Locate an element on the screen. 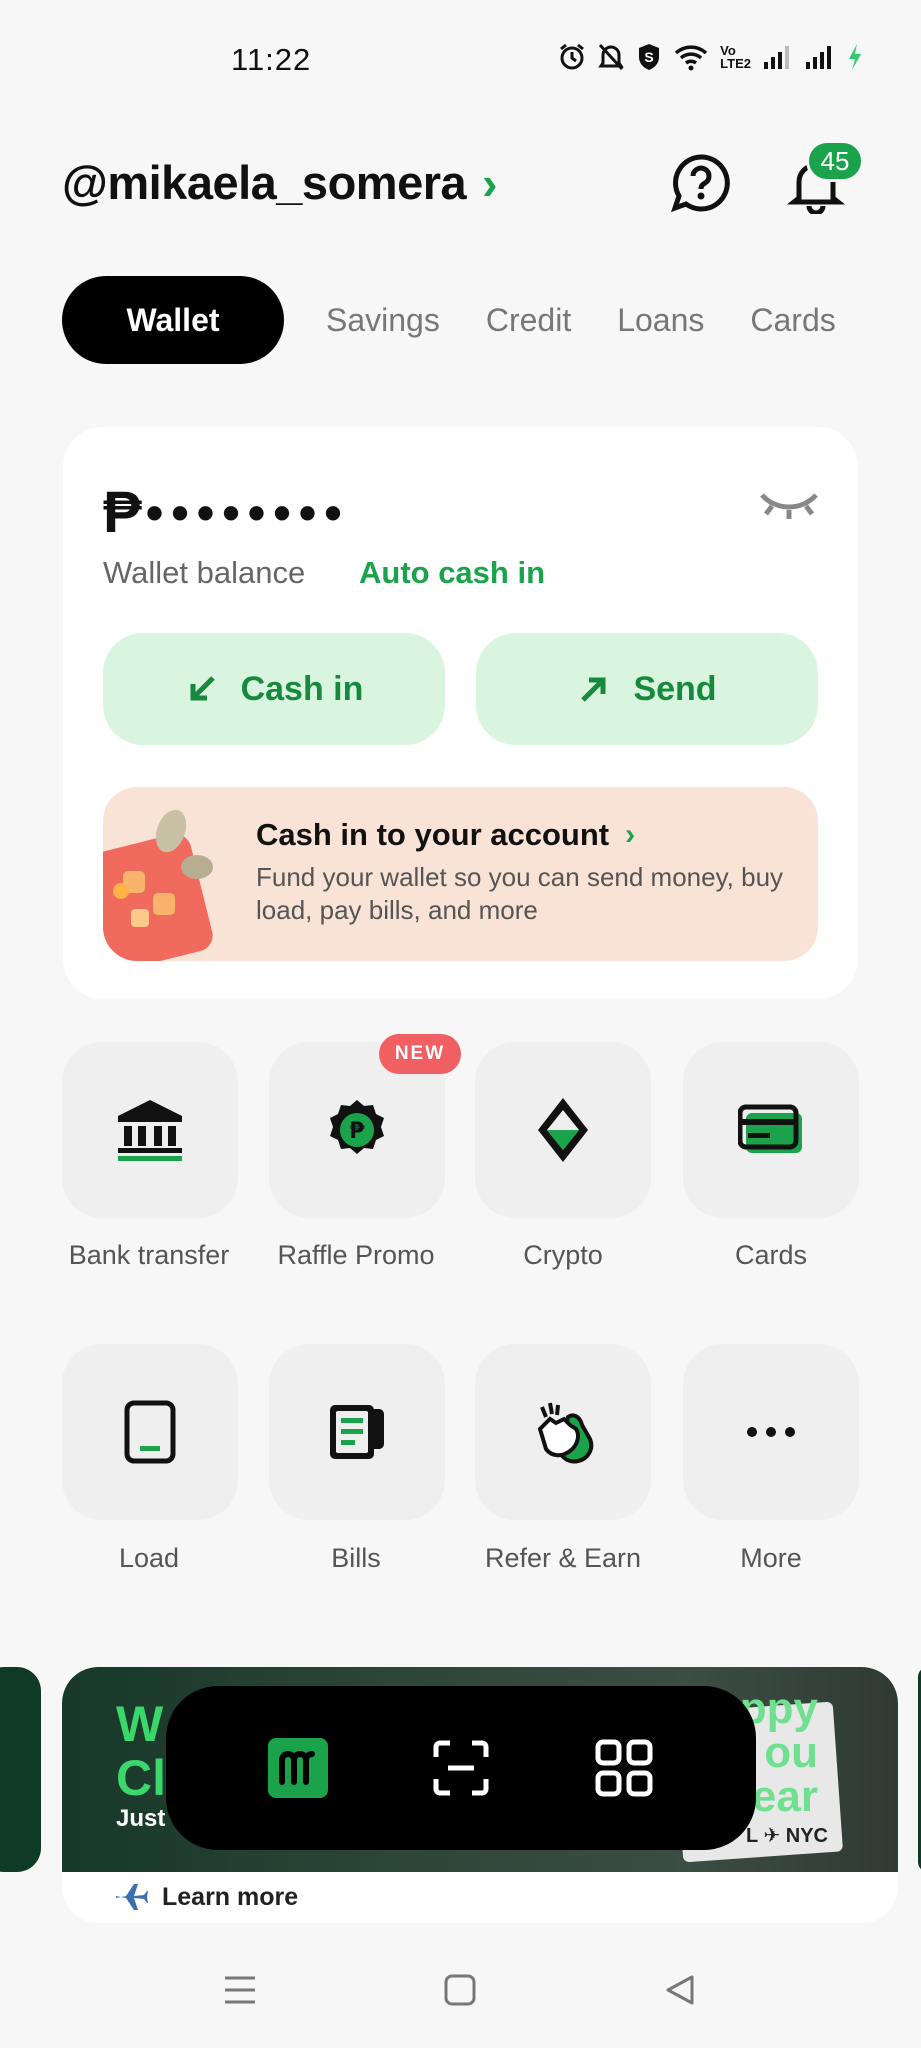 Image resolution: width=921 pixels, height=2048 pixels. system-navigation-bar is located at coordinates (460, 1994).